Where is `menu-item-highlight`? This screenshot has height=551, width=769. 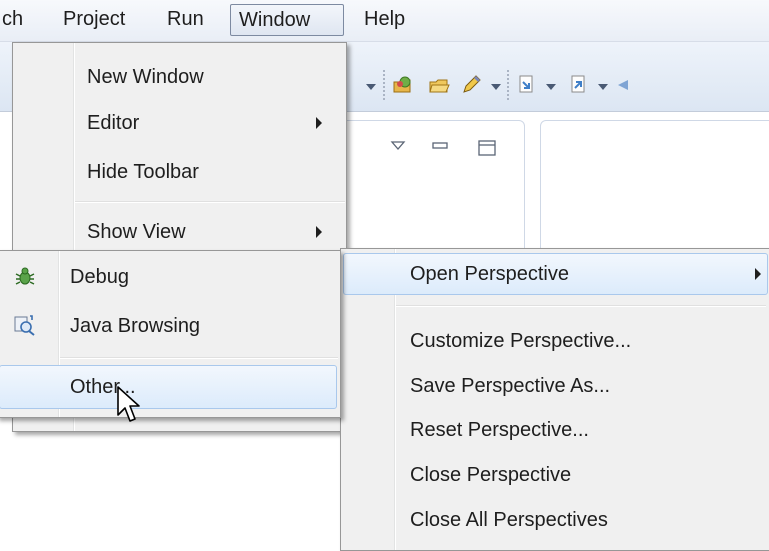
menu-item-highlight is located at coordinates (168, 387).